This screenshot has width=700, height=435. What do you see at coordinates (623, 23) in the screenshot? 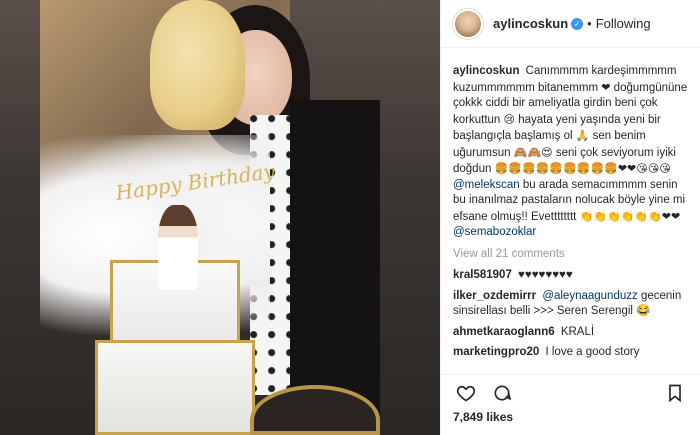
I see `following-button: Following` at bounding box center [623, 23].